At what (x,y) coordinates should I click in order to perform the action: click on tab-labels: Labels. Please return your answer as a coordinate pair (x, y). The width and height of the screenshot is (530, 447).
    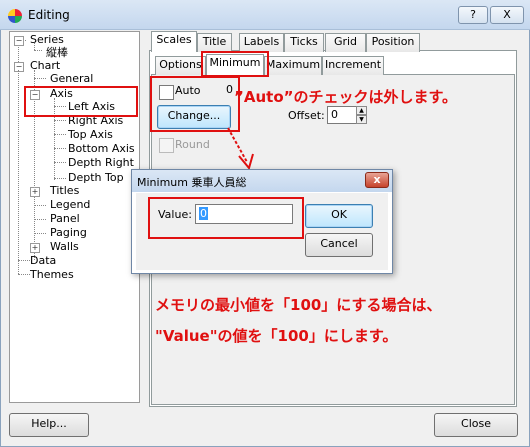
    Looking at the image, I should click on (261, 42).